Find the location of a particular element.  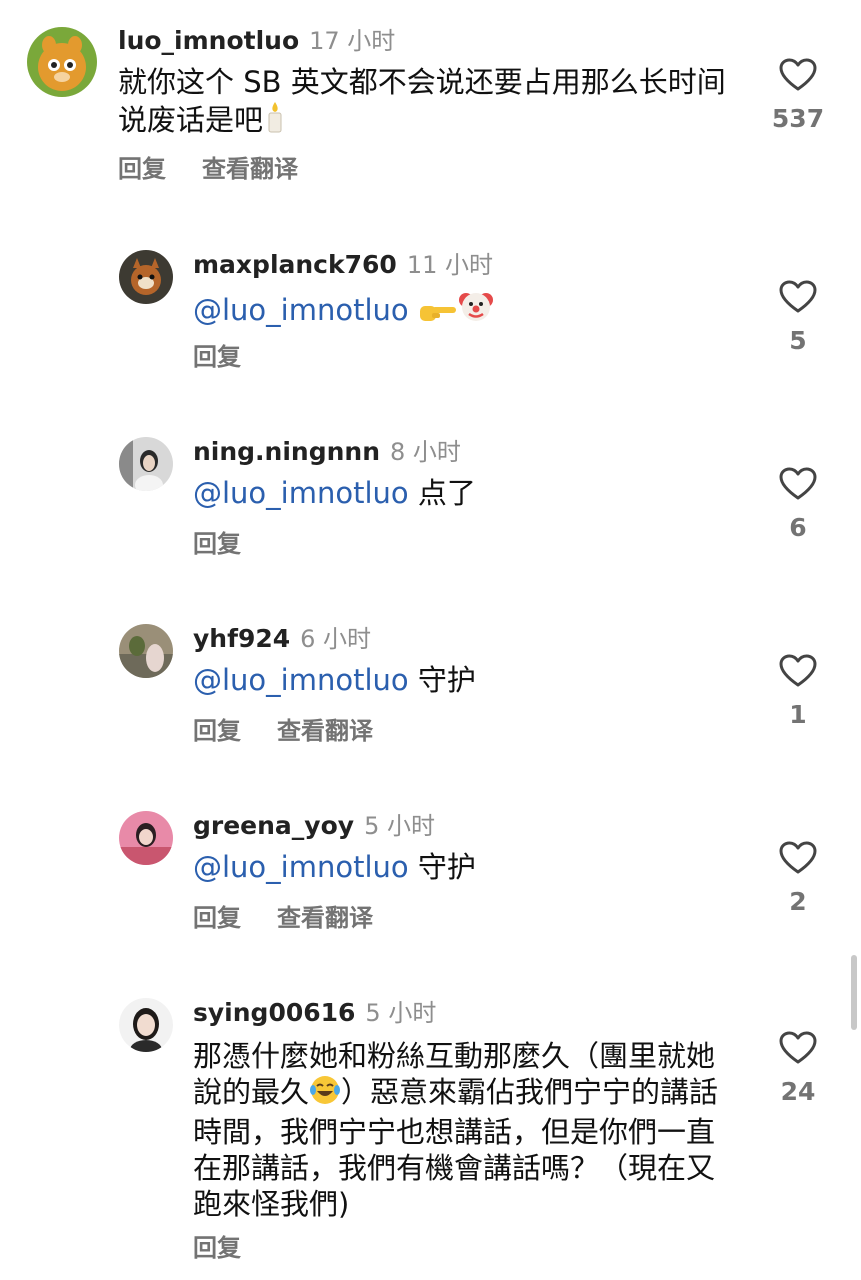

comment-item: greena_yoy 5 小时 @luo_imnotluo 守护 回复 查看翻译 2 is located at coordinates (430, 876).